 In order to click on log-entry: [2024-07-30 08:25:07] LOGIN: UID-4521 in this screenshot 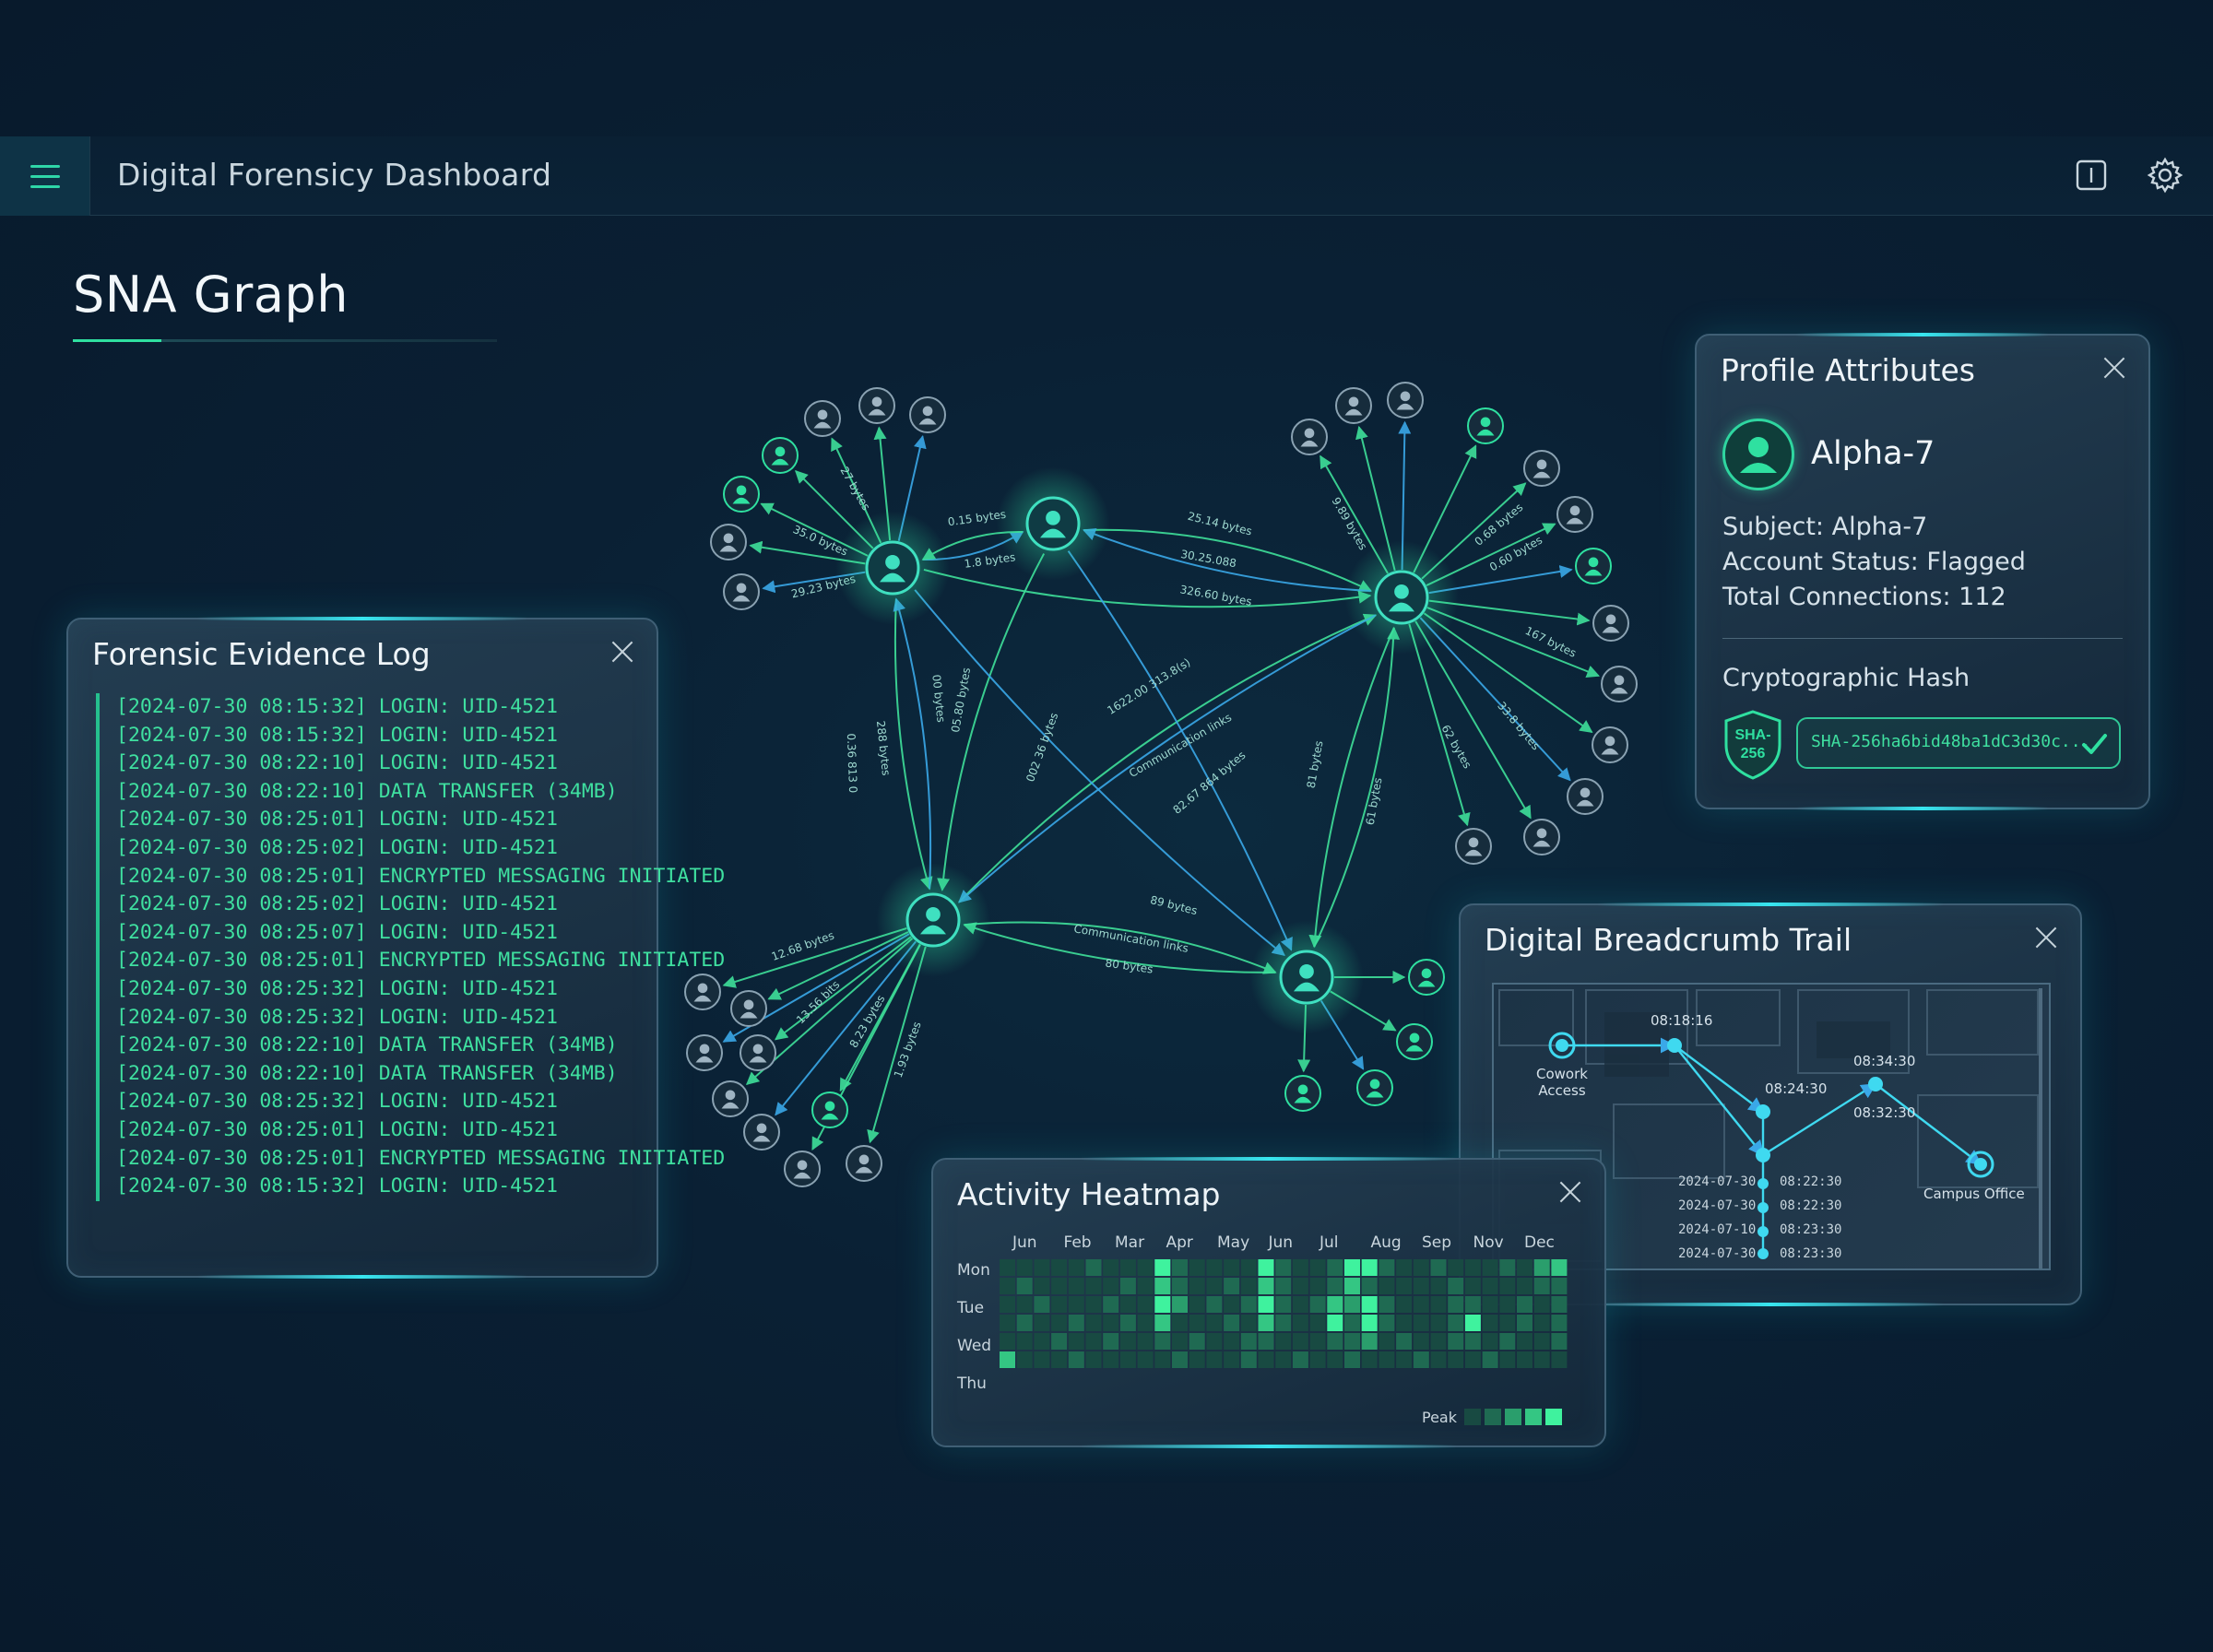, I will do `click(337, 932)`.